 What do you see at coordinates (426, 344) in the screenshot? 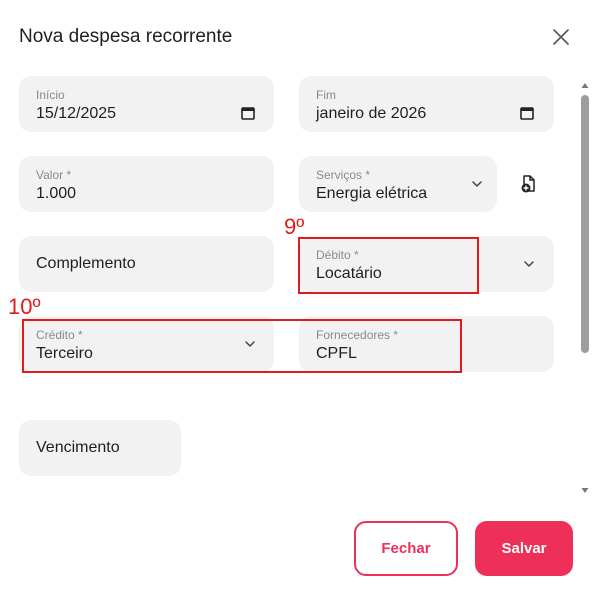
I see `suppliers-select: Fornecedores * CPFL` at bounding box center [426, 344].